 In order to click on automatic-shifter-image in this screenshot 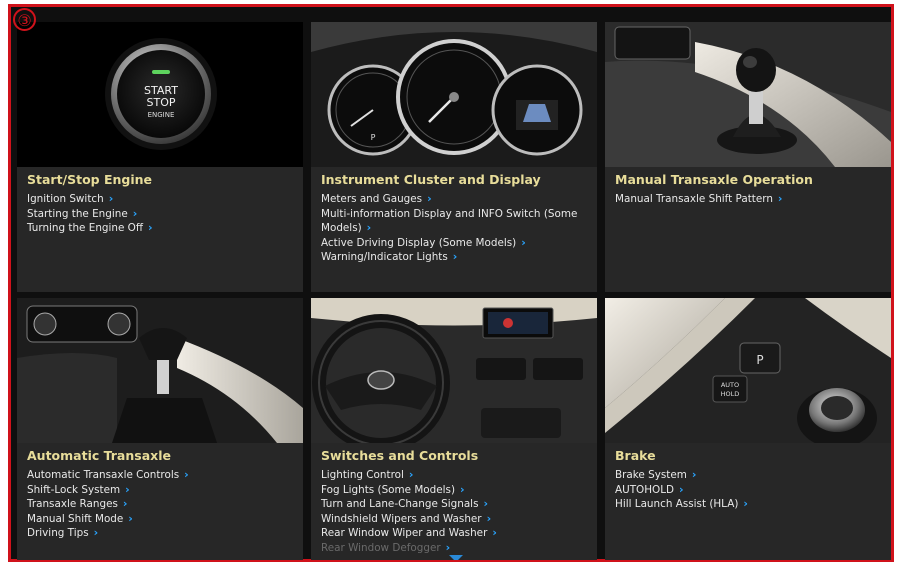, I will do `click(160, 370)`.